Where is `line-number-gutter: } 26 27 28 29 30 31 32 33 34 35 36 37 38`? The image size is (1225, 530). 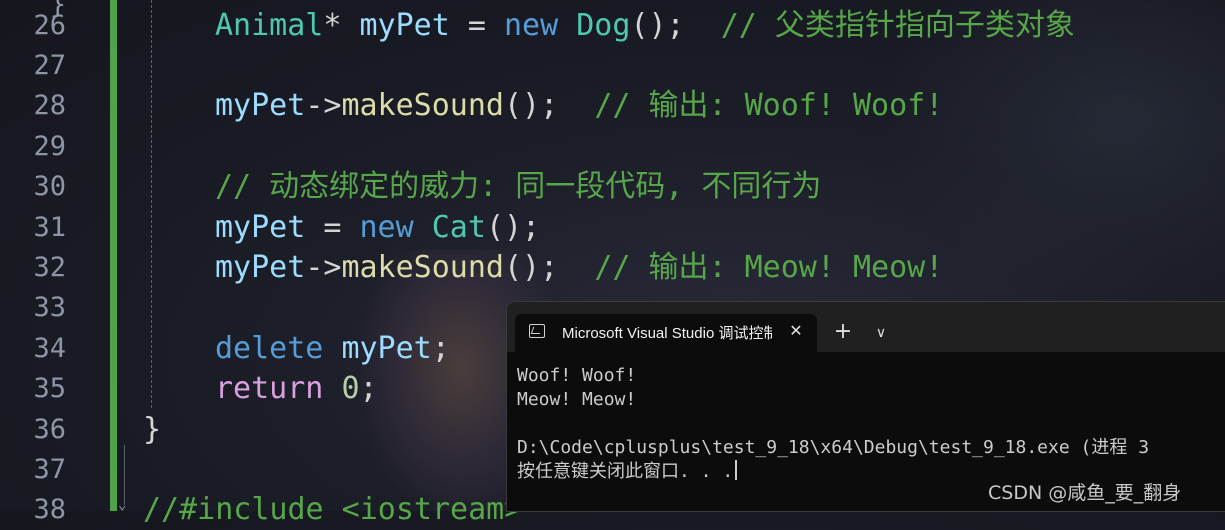
line-number-gutter: } 26 27 28 29 30 31 32 33 34 35 36 37 38 is located at coordinates (55, 262).